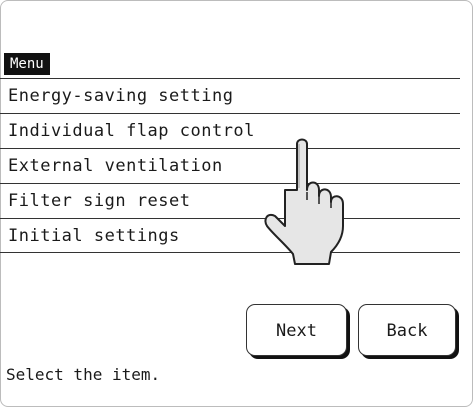 Image resolution: width=473 pixels, height=407 pixels. I want to click on menu-item-external-ventilation: External ventilation, so click(230, 165).